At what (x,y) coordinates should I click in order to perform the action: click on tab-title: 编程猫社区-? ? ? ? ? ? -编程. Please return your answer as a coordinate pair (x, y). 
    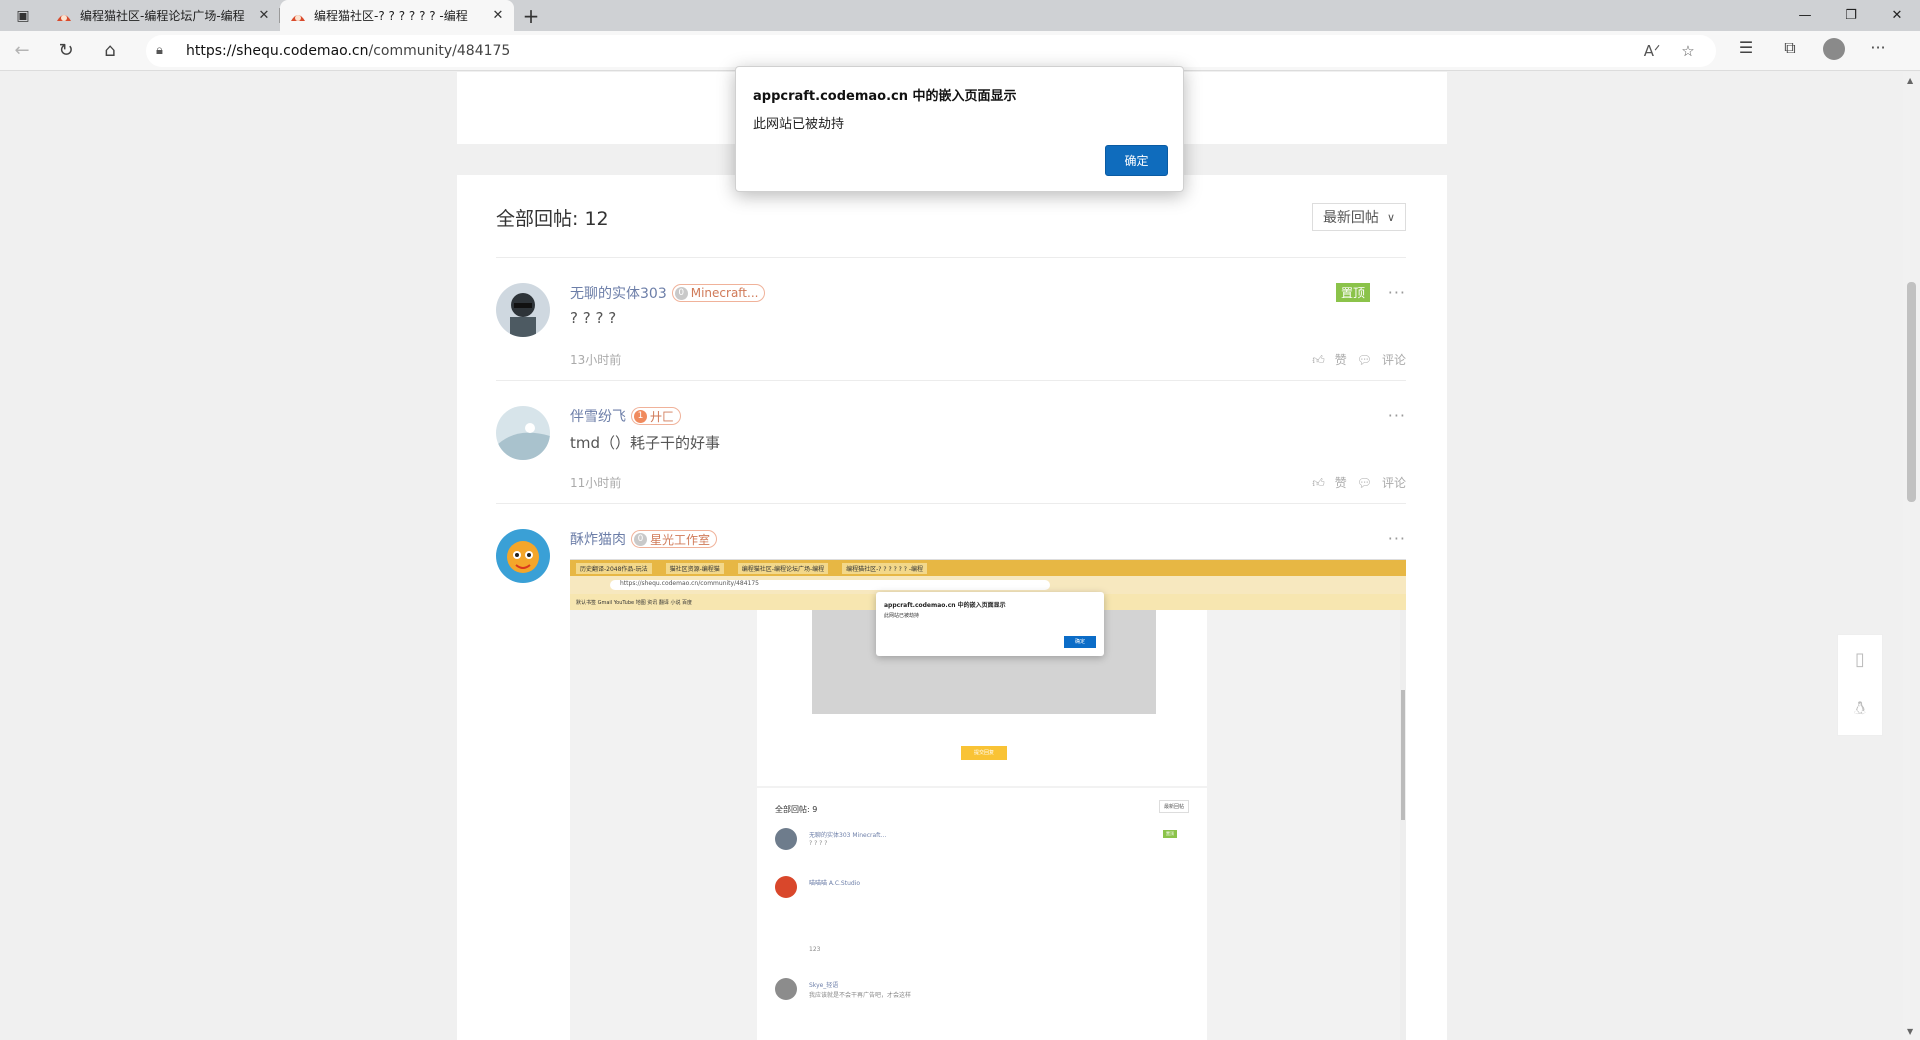
    Looking at the image, I should click on (391, 16).